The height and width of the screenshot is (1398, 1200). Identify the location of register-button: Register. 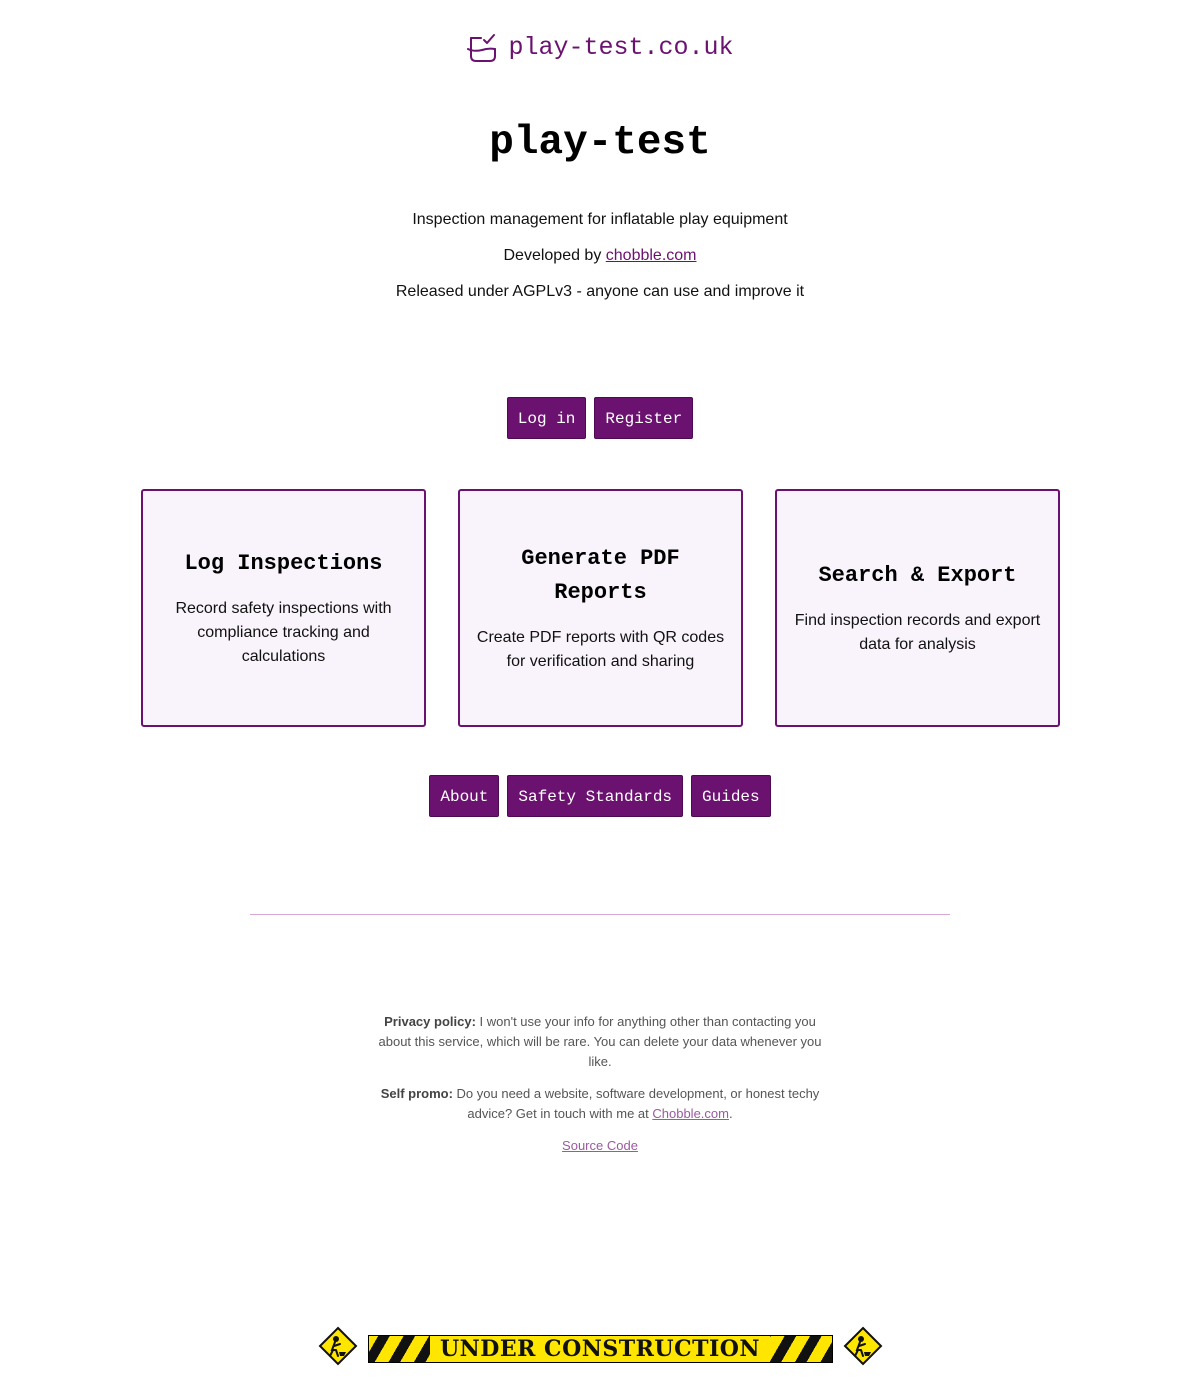
(644, 418).